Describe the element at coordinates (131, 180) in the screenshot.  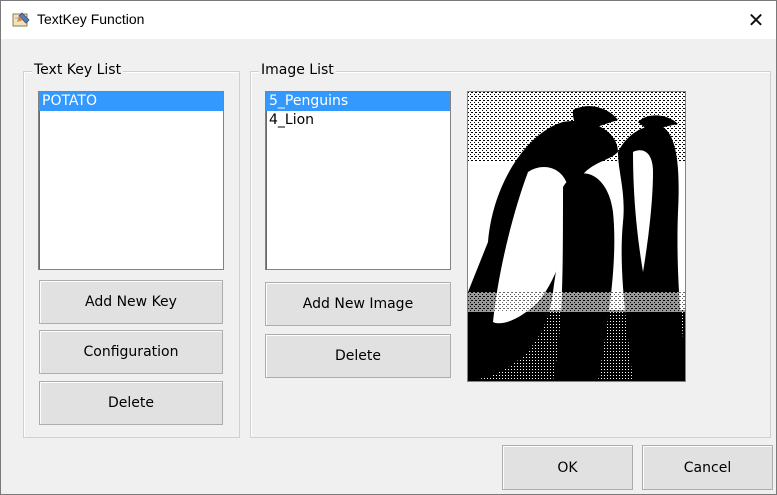
I see `text-key-listbox: POTATO` at that location.